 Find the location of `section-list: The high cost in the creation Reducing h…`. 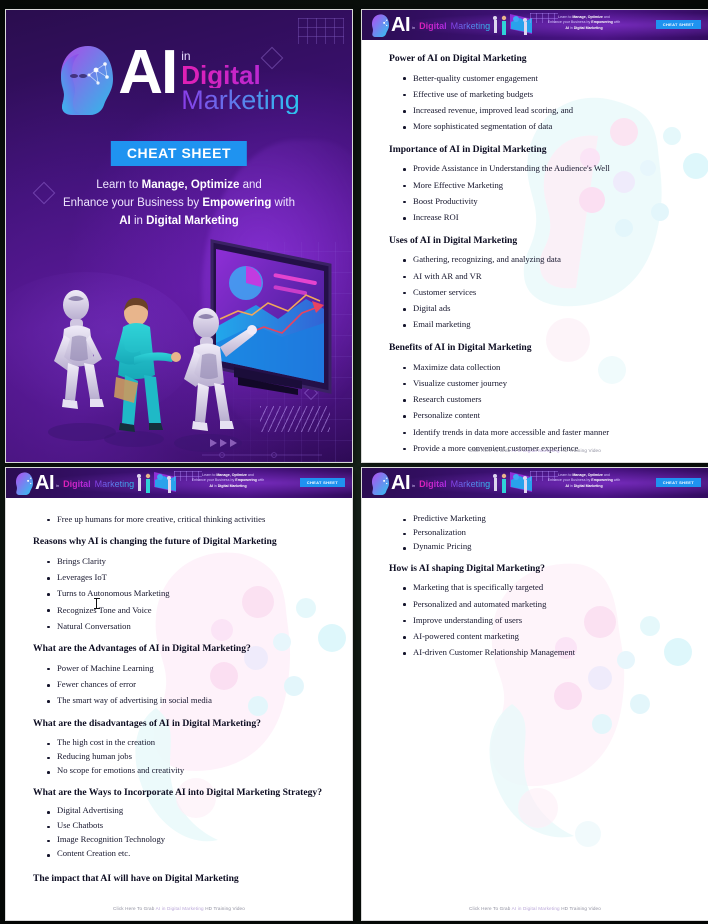

section-list: The high cost in the creation Reducing h… is located at coordinates (181, 756).